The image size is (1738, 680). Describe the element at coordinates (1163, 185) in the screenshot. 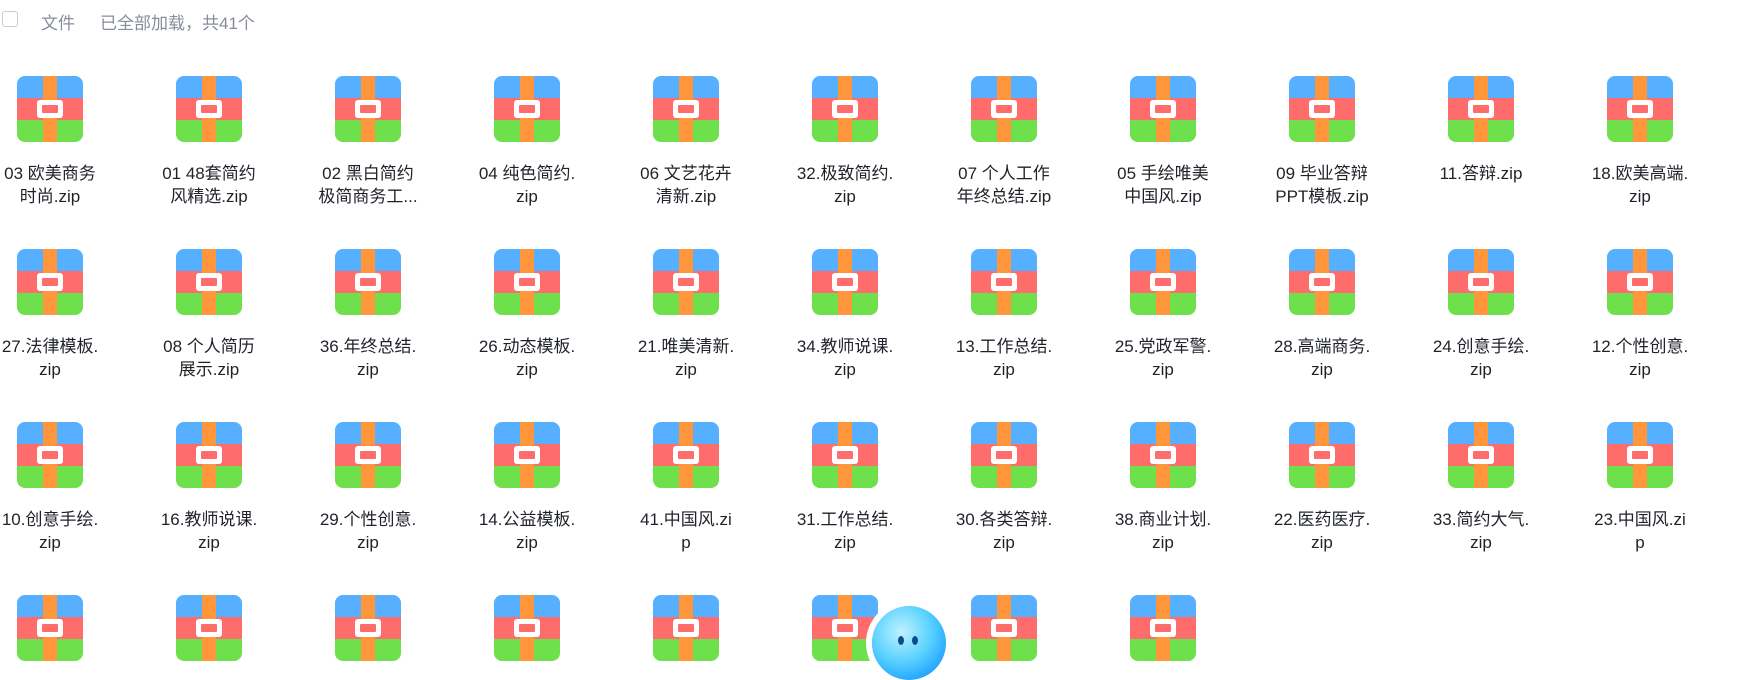

I see `file-name-label: 05 手绘唯美 中国风.zip` at that location.